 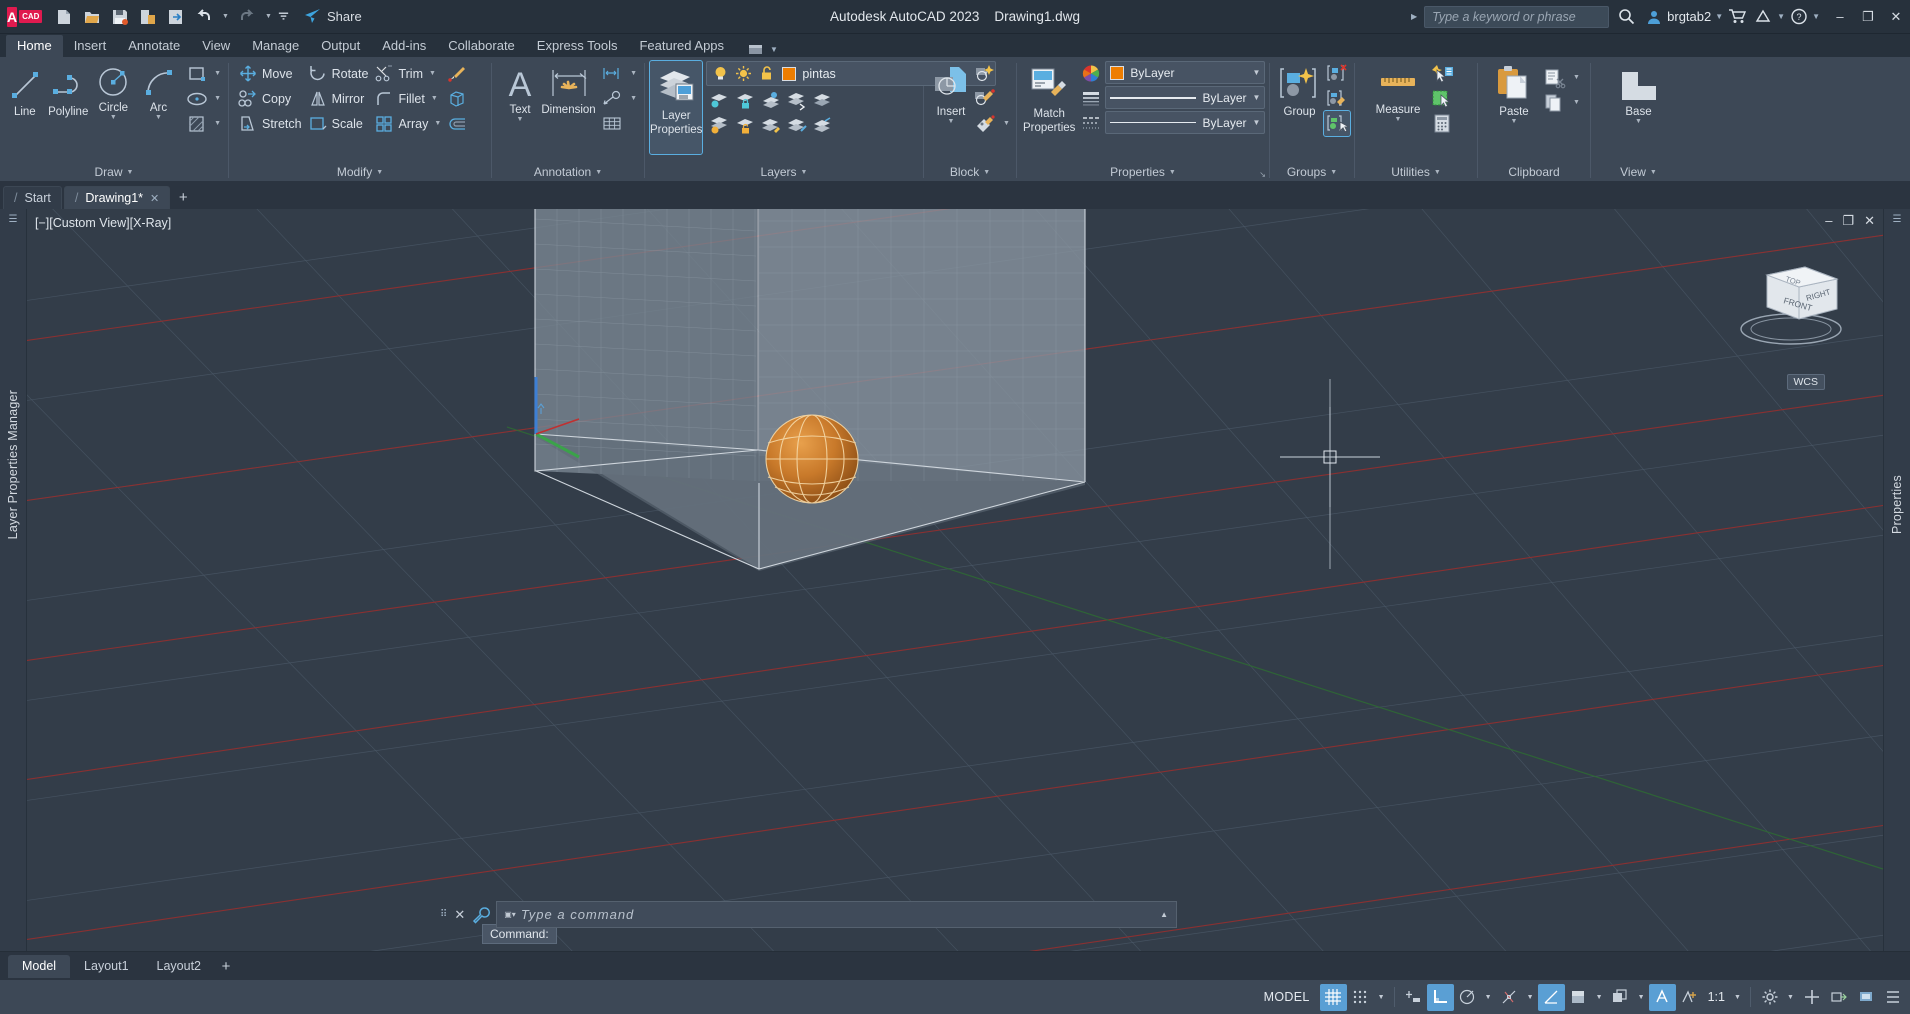 I want to click on panel-title-block: Block ▼, so click(x=970, y=171).